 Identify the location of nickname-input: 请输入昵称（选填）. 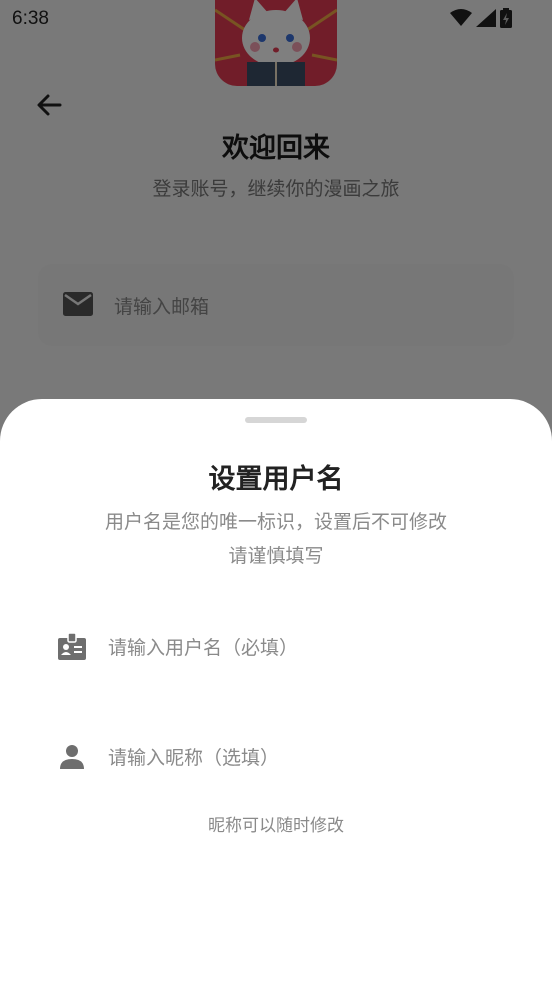
(276, 755).